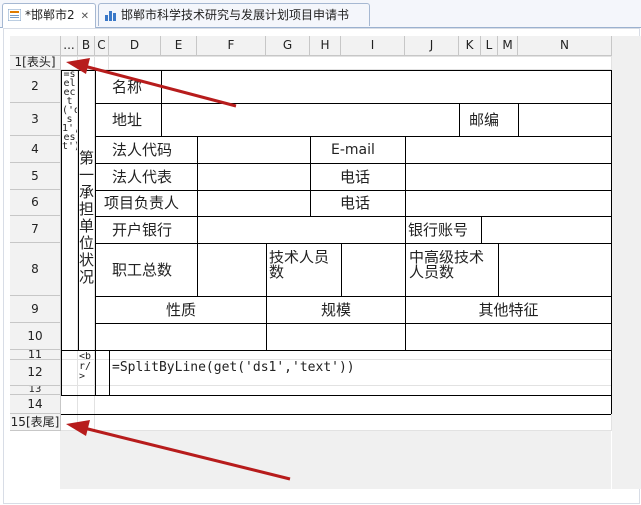 The image size is (641, 505). What do you see at coordinates (78, 428) in the screenshot?
I see `arrow-head-footer-icon` at bounding box center [78, 428].